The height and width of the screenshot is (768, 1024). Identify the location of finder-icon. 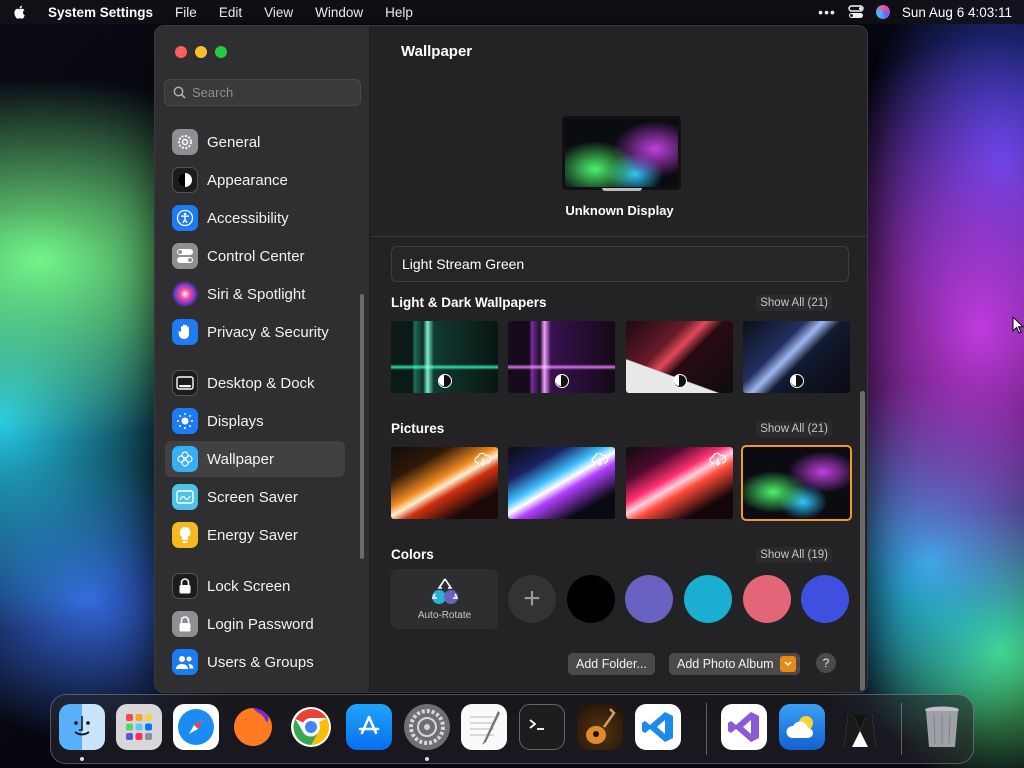
(82, 727).